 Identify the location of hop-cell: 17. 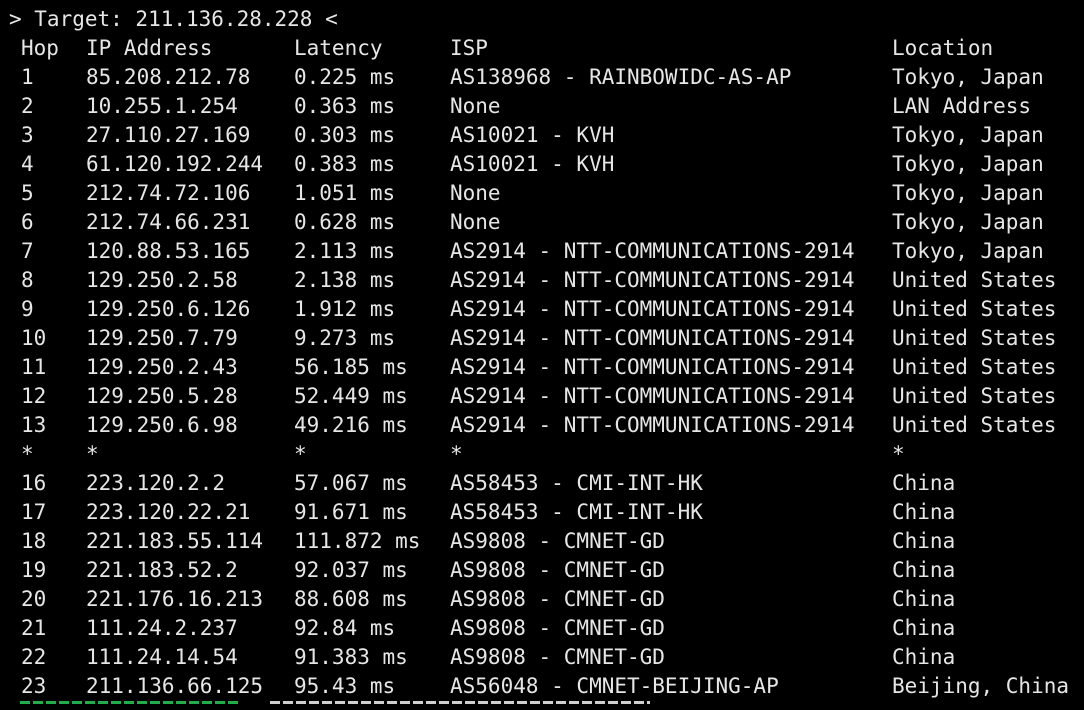
(34, 512).